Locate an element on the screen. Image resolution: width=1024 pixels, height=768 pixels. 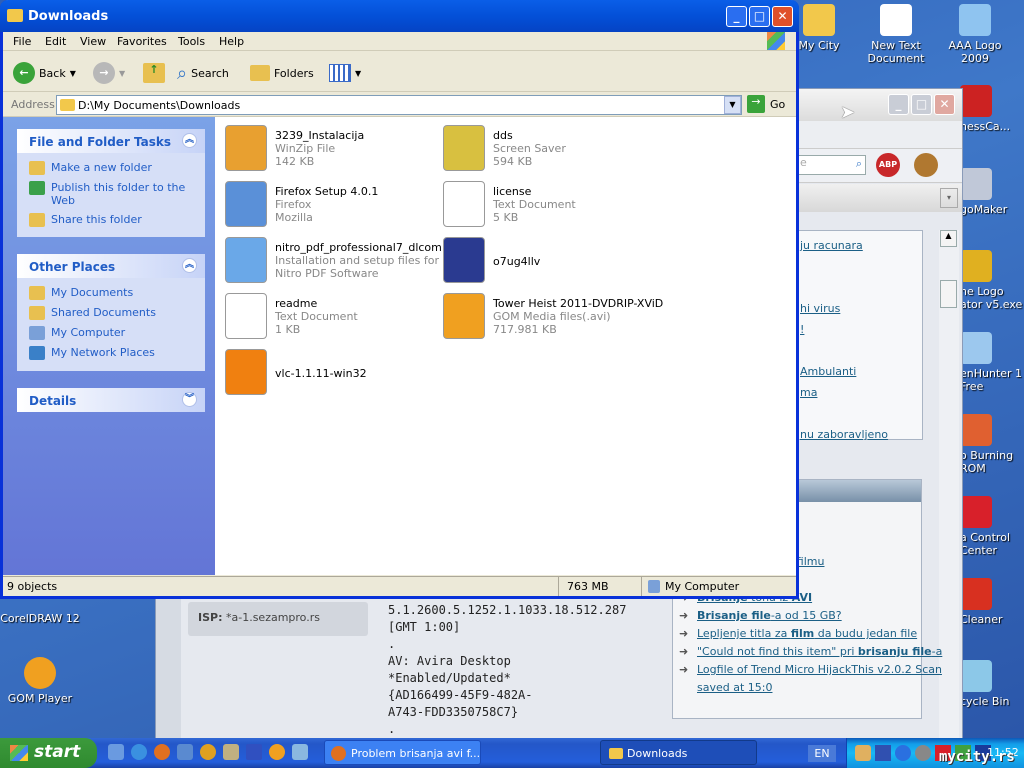
desktop-icon-new-text-document: New Text Document is located at coordinates (896, 34).